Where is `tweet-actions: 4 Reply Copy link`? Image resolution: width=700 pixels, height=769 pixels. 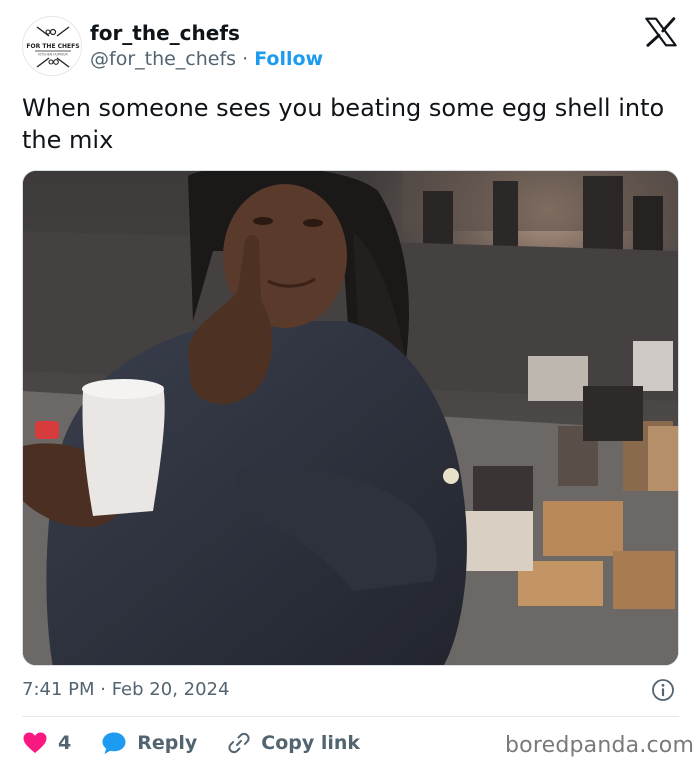 tweet-actions: 4 Reply Copy link is located at coordinates (206, 743).